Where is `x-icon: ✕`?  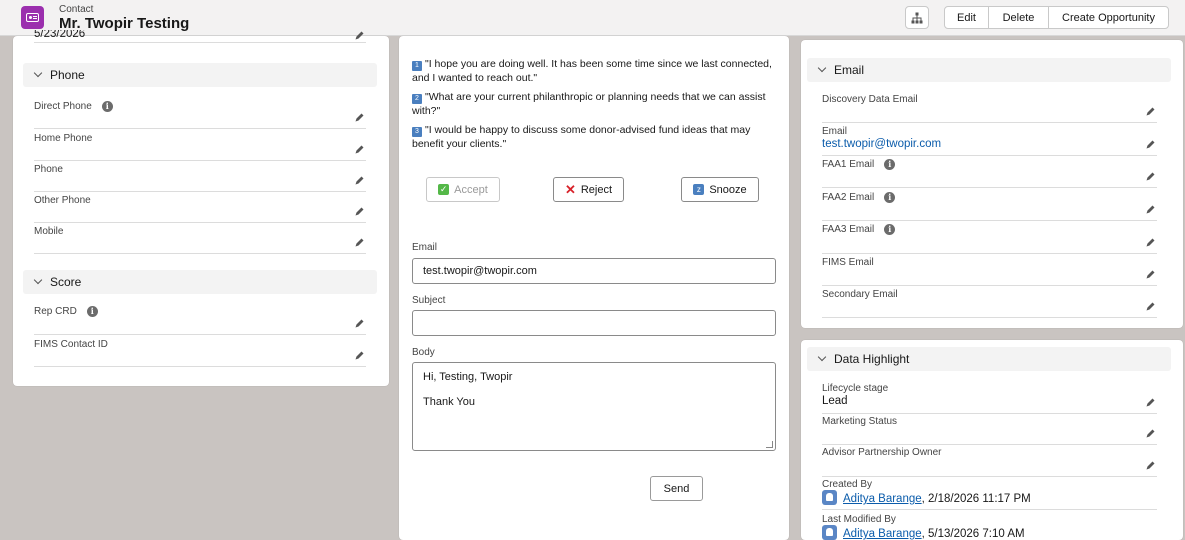 x-icon: ✕ is located at coordinates (570, 189).